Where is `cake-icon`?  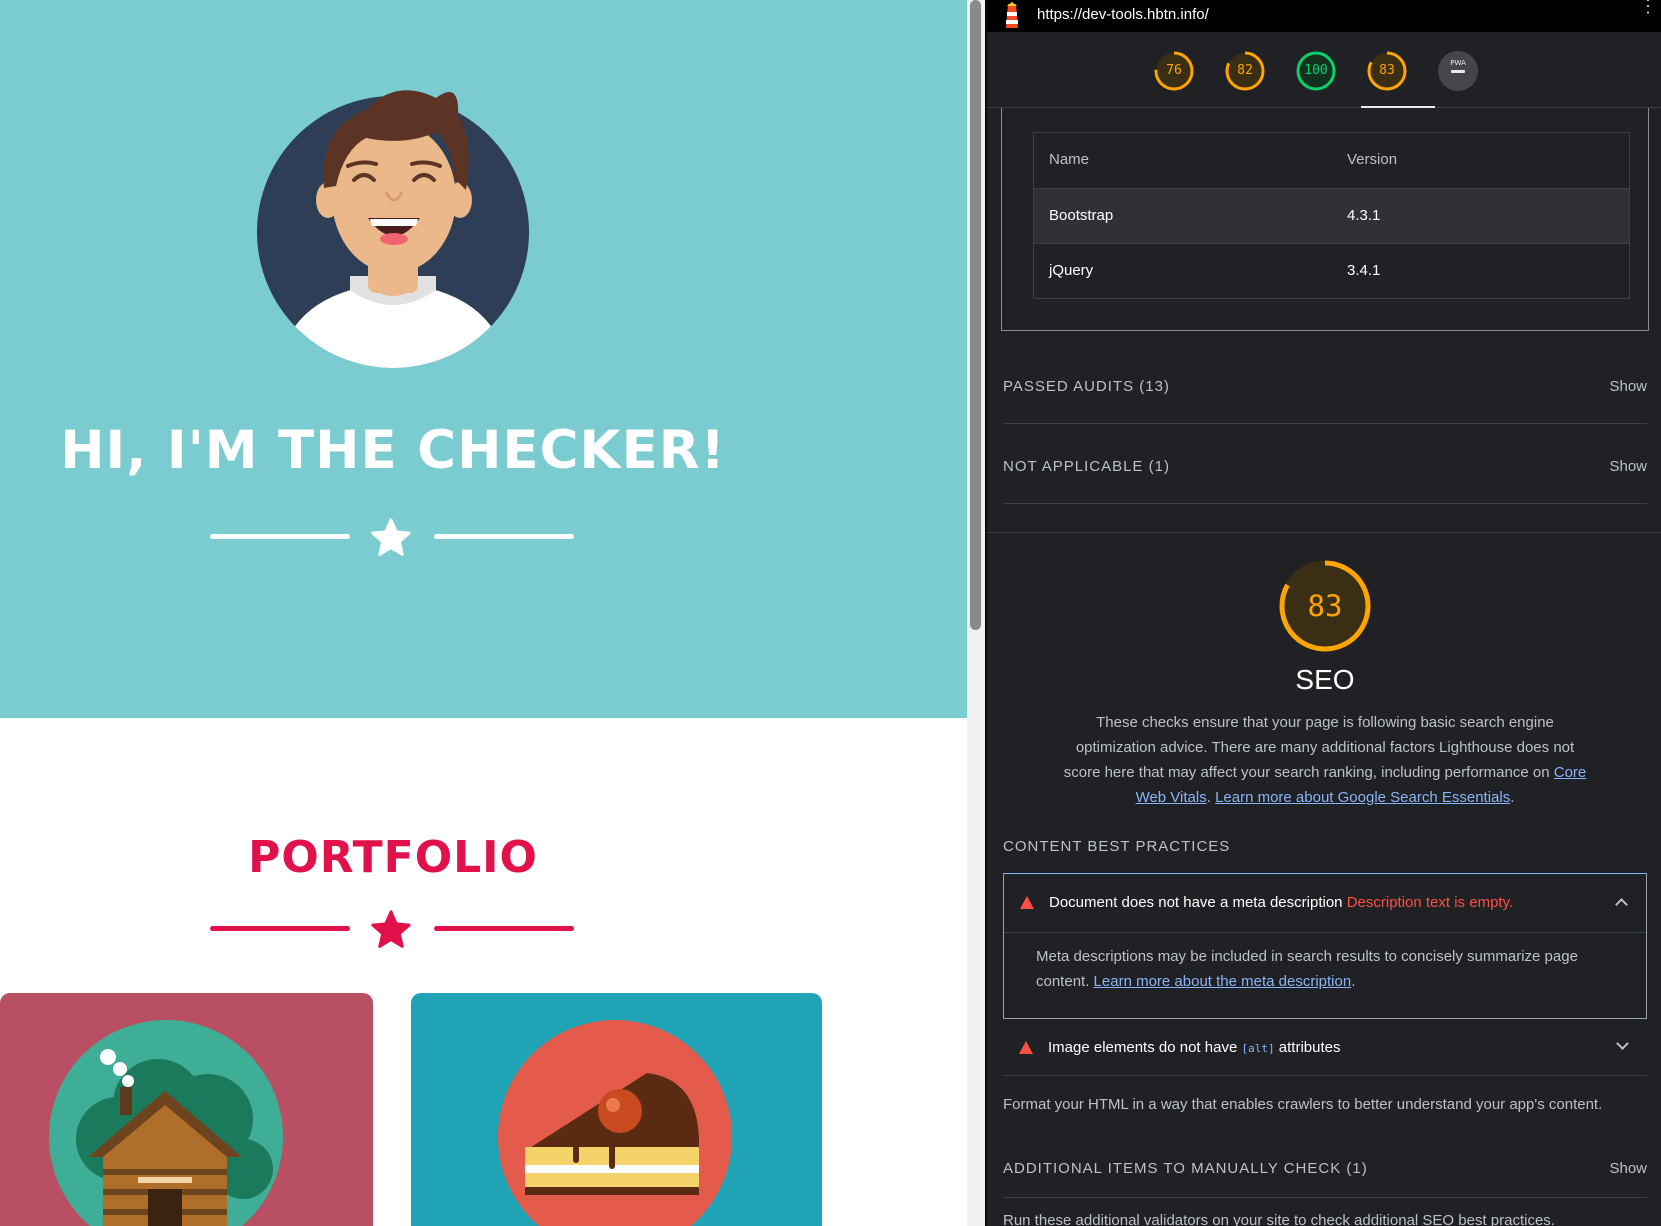 cake-icon is located at coordinates (615, 1123).